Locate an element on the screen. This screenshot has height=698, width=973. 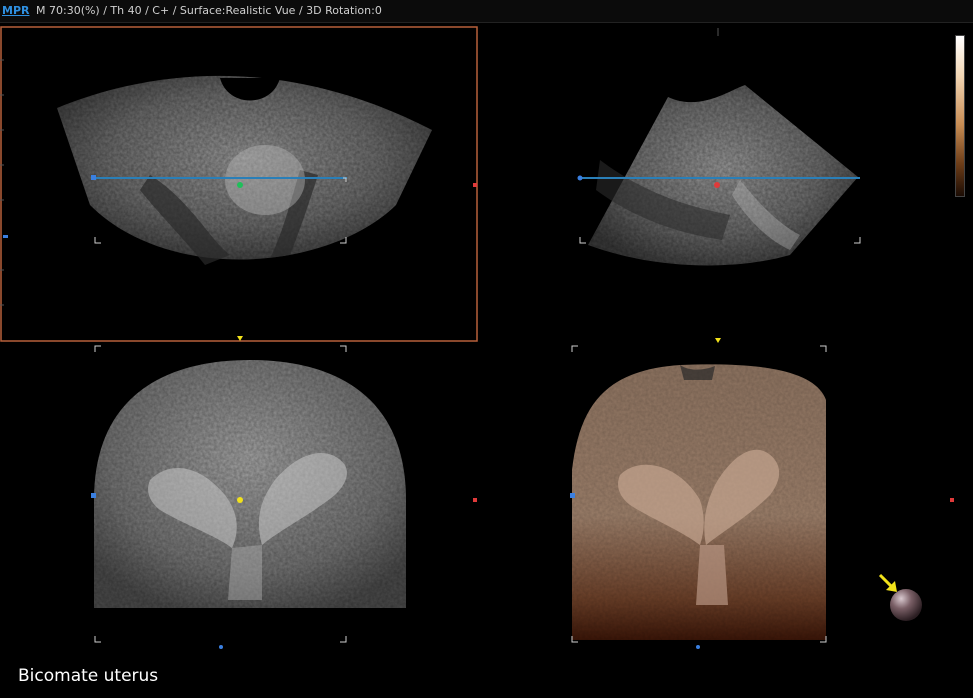
bottom-marker-blue is located at coordinates (221, 647).